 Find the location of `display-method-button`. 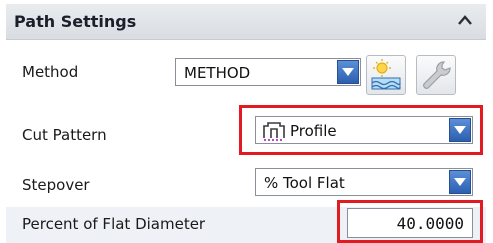

display-method-button is located at coordinates (386, 75).